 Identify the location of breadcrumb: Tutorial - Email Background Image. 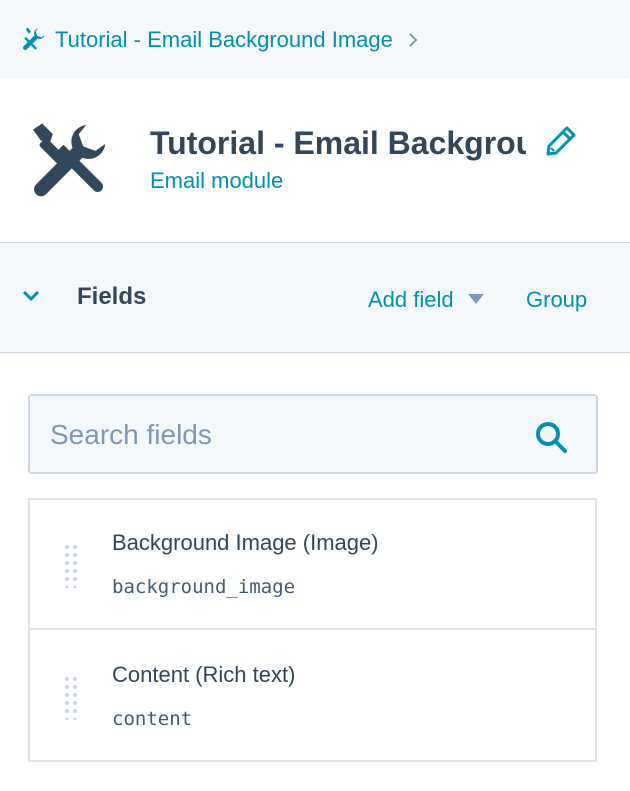
(219, 40).